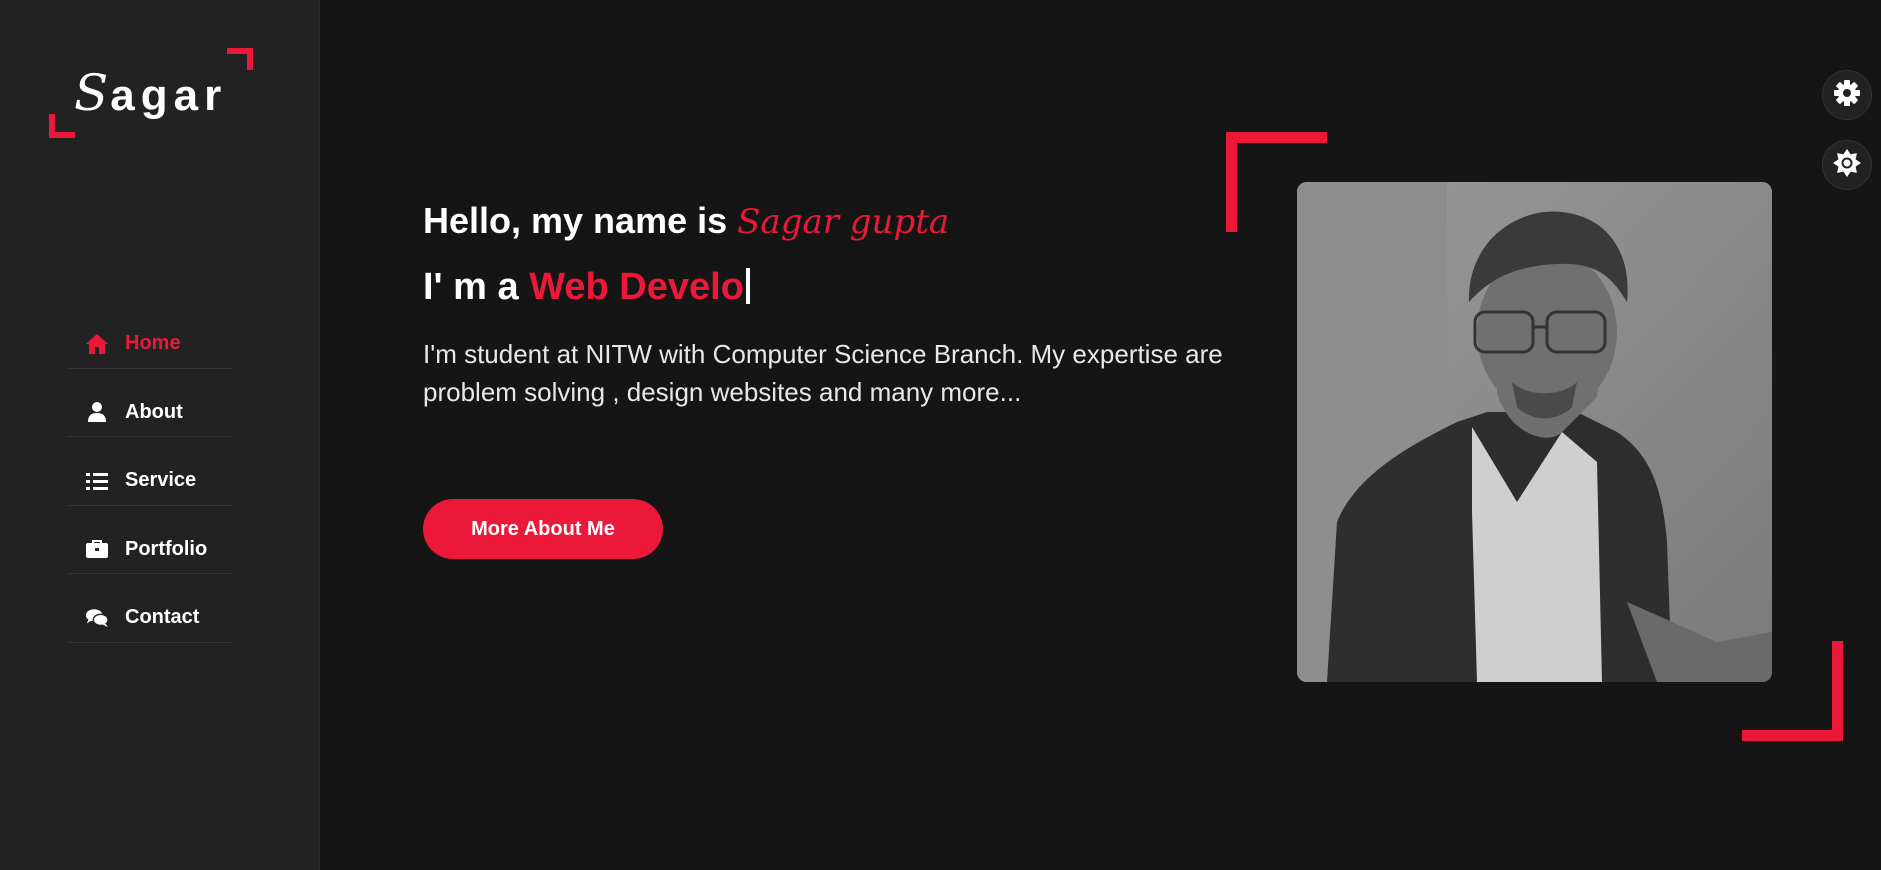 The image size is (1881, 870). I want to click on logo-corner-top-right, so click(240, 59).